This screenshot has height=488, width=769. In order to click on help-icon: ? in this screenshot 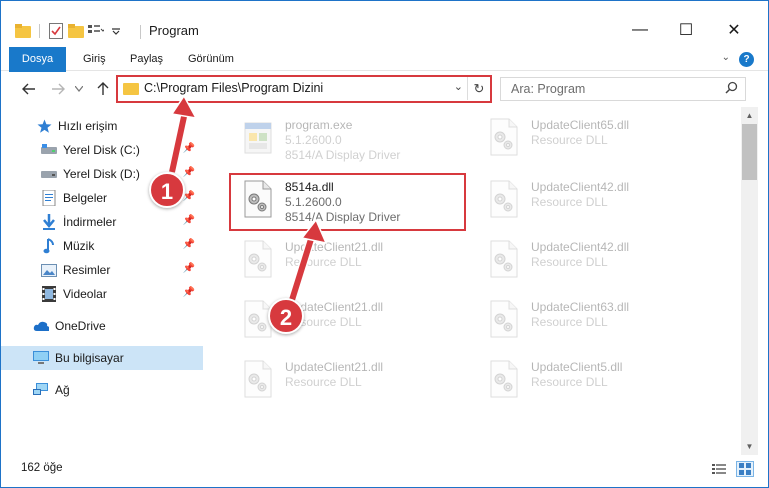, I will do `click(746, 59)`.